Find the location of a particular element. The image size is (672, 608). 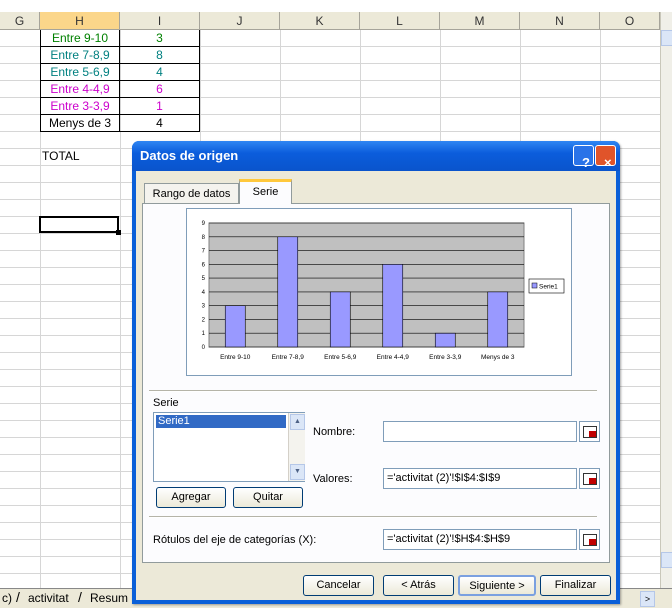

column-header-h: H is located at coordinates (80, 21).